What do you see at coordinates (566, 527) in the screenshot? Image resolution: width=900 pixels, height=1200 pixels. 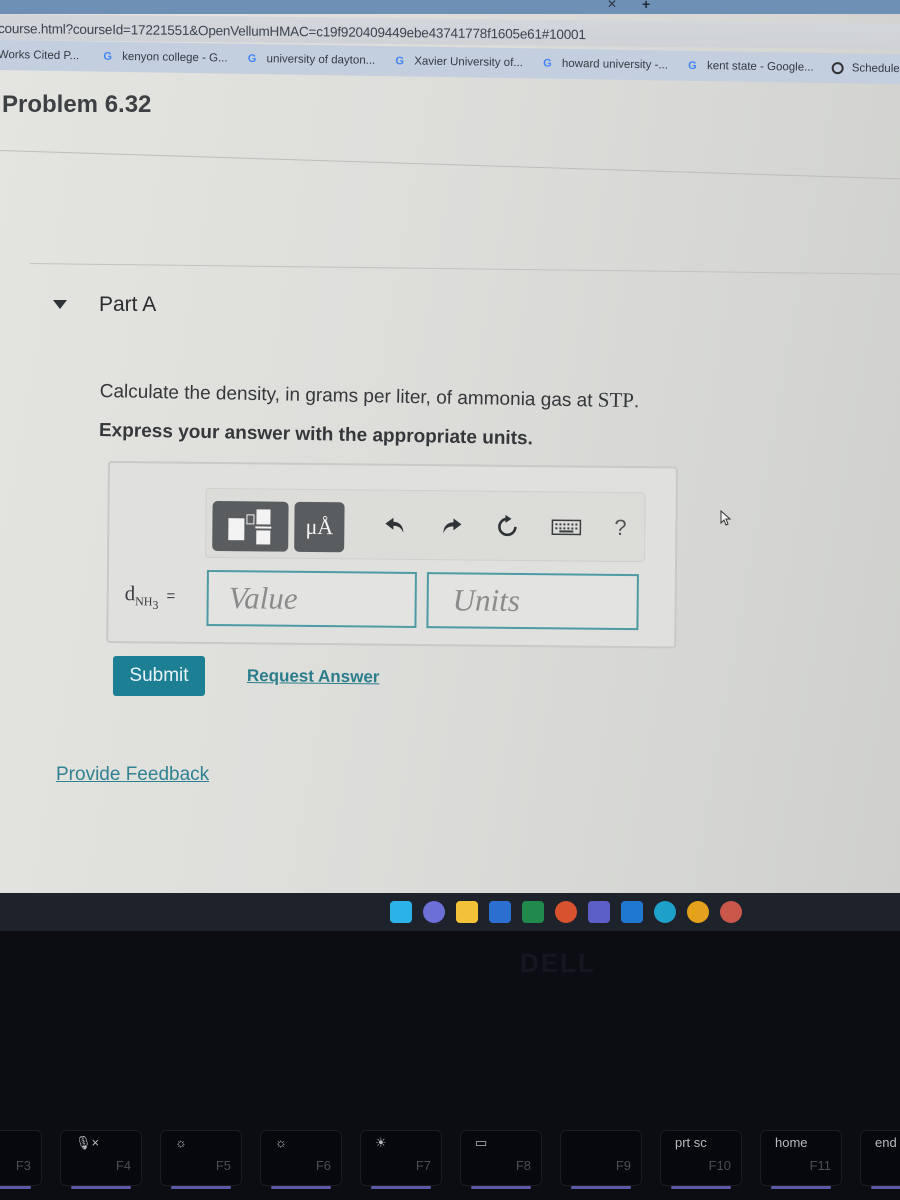 I see `keyboard-icon` at bounding box center [566, 527].